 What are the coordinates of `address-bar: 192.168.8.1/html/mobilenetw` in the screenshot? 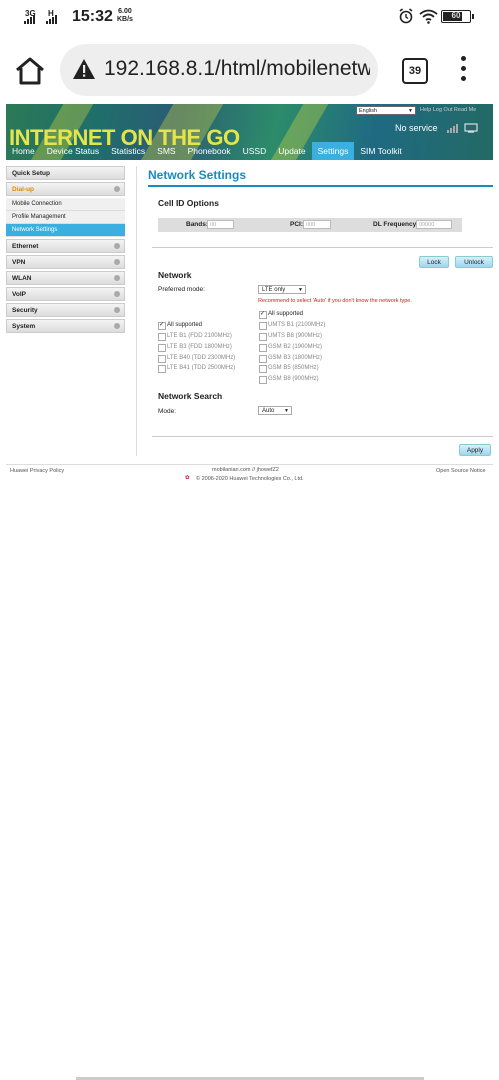 It's located at (219, 70).